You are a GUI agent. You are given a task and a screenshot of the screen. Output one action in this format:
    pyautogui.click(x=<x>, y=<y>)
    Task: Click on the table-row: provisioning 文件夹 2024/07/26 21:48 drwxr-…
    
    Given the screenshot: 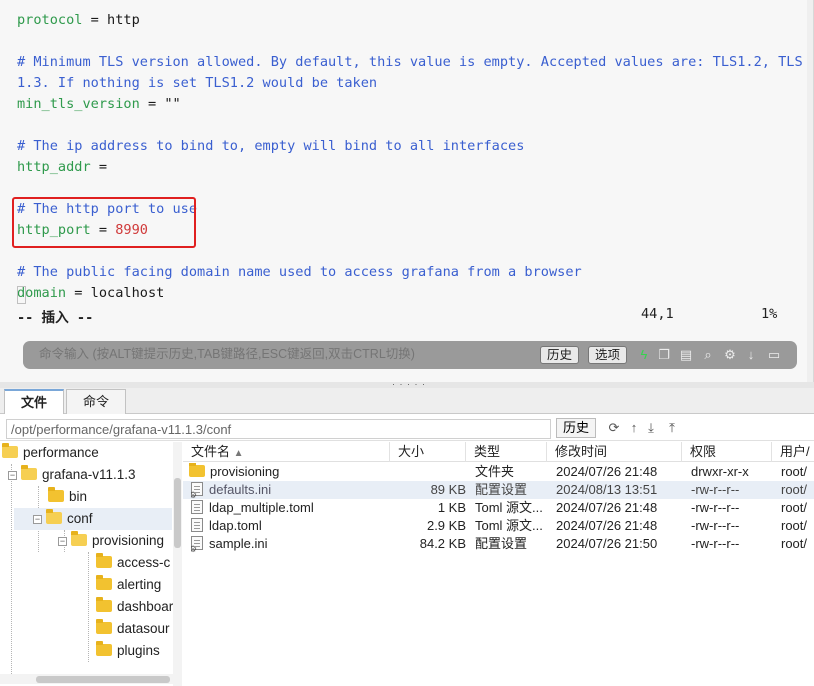 What is the action you would take?
    pyautogui.click(x=498, y=472)
    